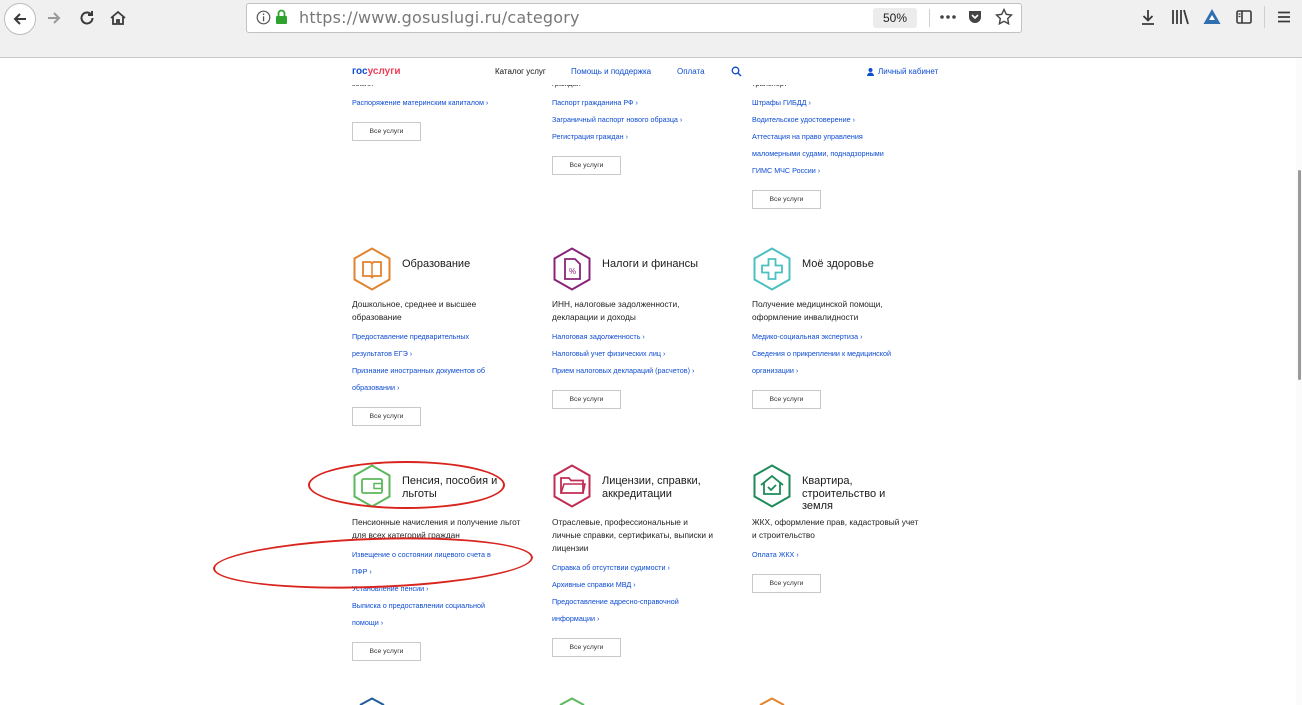 The image size is (1302, 705). What do you see at coordinates (821, 353) in the screenshot?
I see `service-link: Сведения о прикреплении к медицинской` at bounding box center [821, 353].